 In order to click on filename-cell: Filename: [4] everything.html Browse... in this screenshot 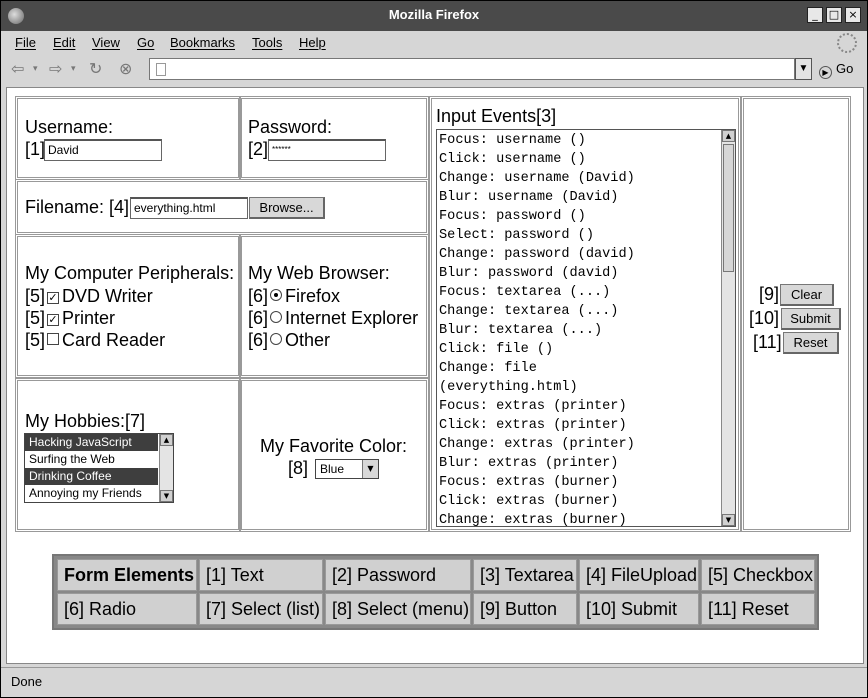, I will do `click(222, 207)`.